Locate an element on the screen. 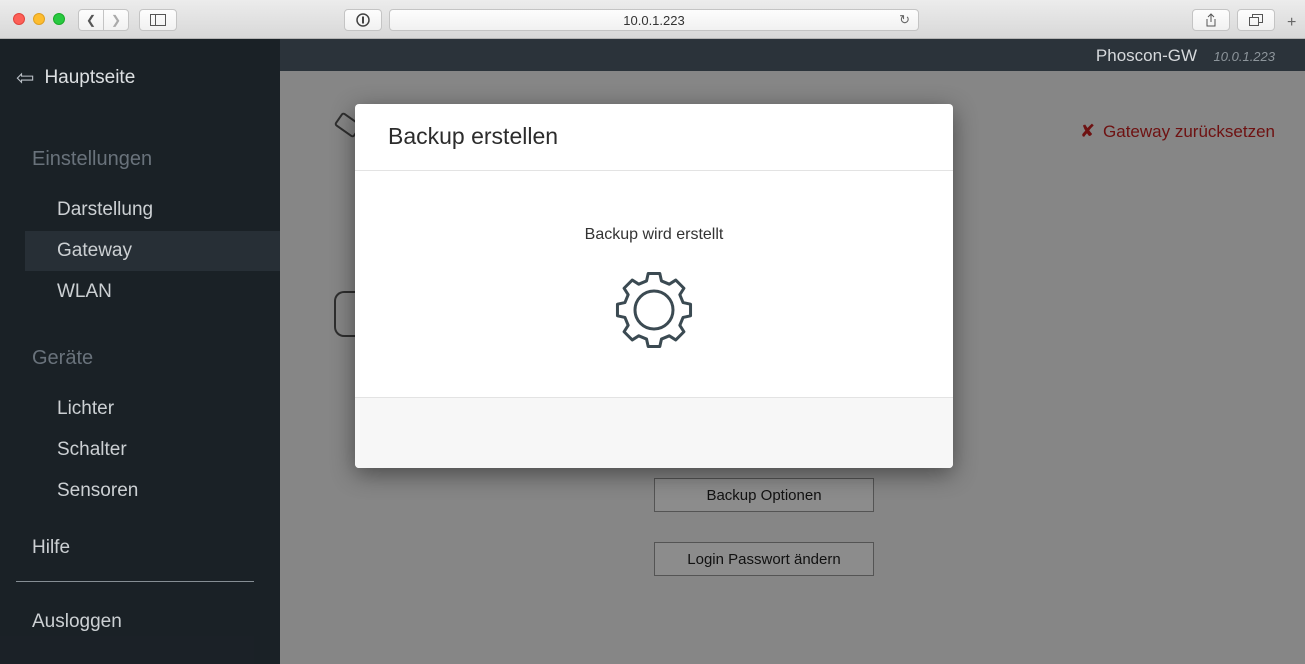  back-button: ❮ is located at coordinates (91, 20).